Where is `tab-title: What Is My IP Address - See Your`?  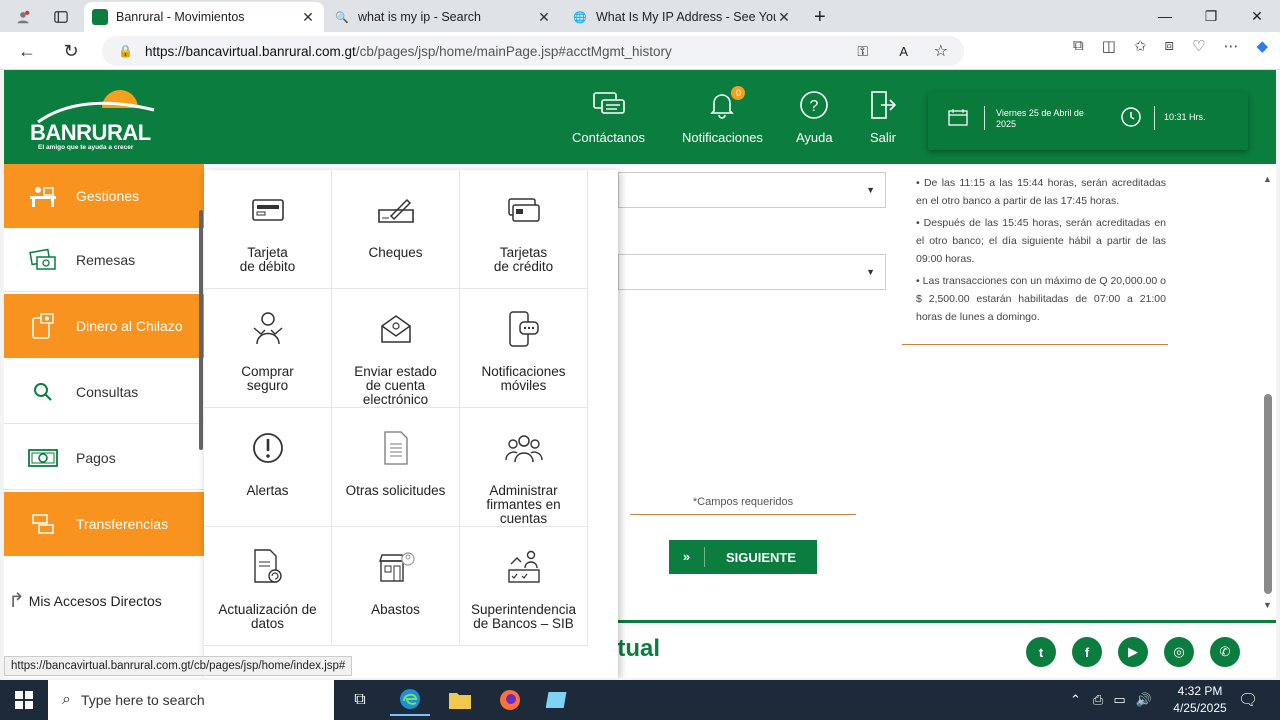
tab-title: What Is My IP Address - See Your is located at coordinates (686, 17).